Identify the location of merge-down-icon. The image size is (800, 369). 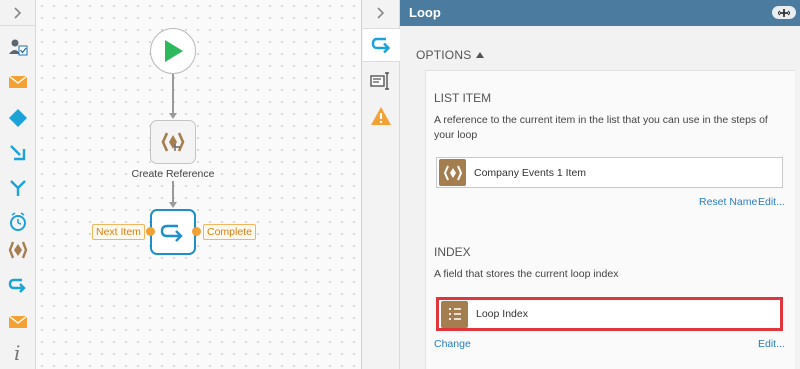
(18, 153).